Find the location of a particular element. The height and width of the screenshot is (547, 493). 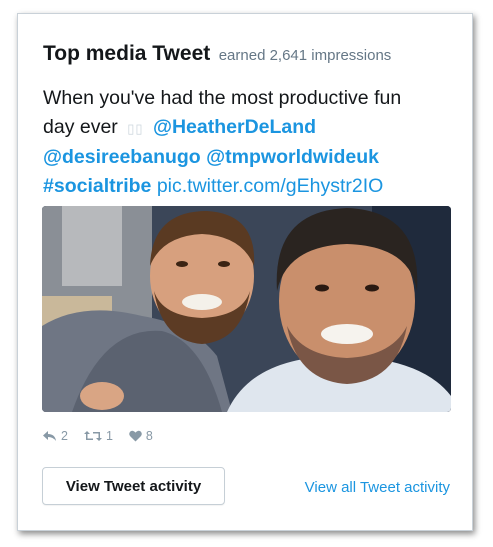

retweet-icon is located at coordinates (92, 436).